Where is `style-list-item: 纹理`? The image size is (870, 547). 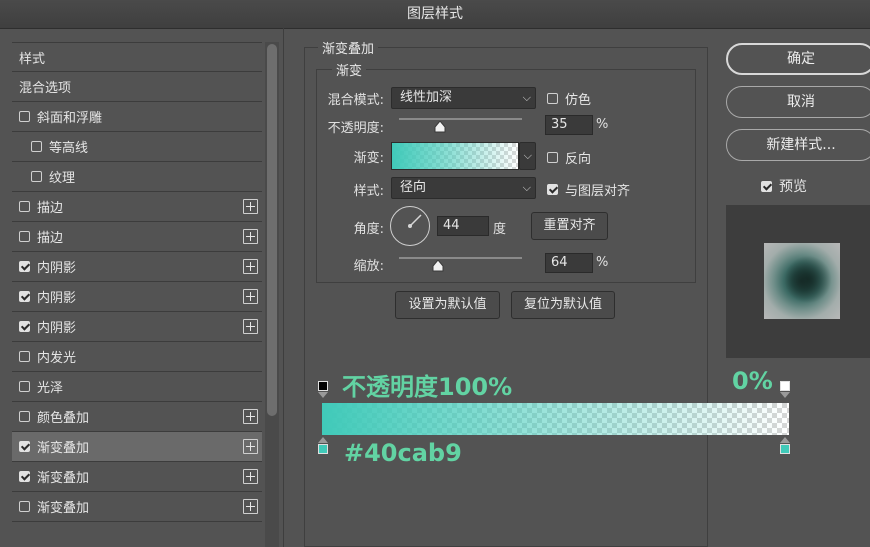
style-list-item: 纹理 is located at coordinates (137, 177).